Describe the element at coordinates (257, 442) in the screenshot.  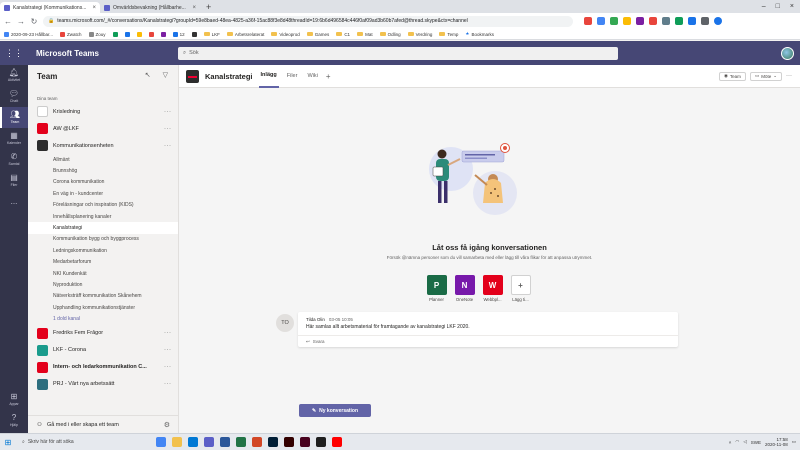
I see `powerpoint-icon` at that location.